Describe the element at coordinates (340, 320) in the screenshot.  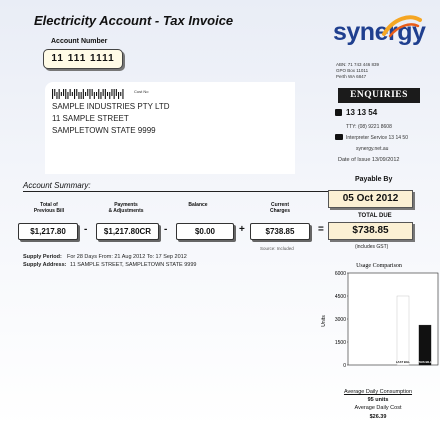
I see `y-tick-label: 3000` at that location.